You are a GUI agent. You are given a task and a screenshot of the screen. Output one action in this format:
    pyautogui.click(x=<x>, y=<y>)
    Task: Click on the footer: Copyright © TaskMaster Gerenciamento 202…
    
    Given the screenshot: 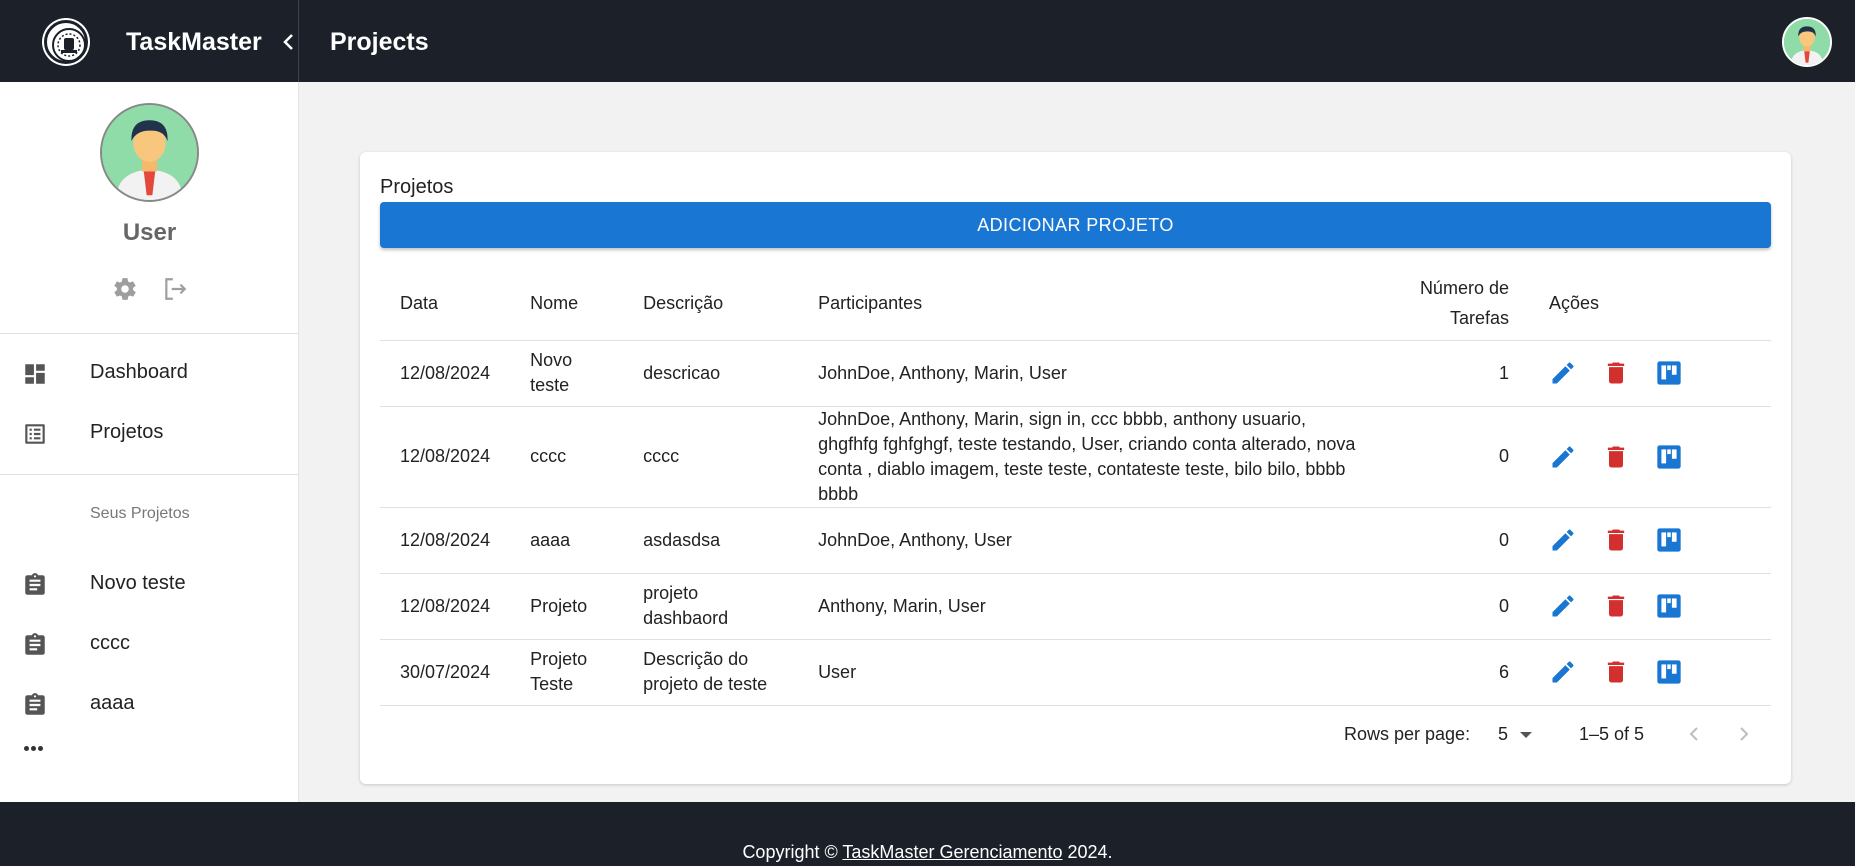 What is the action you would take?
    pyautogui.click(x=927, y=834)
    